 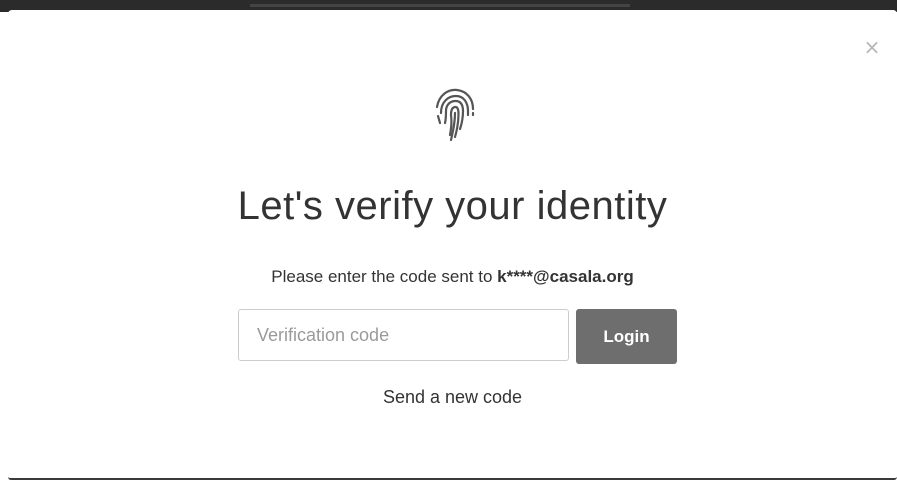 I want to click on login-button: Login, so click(x=626, y=336).